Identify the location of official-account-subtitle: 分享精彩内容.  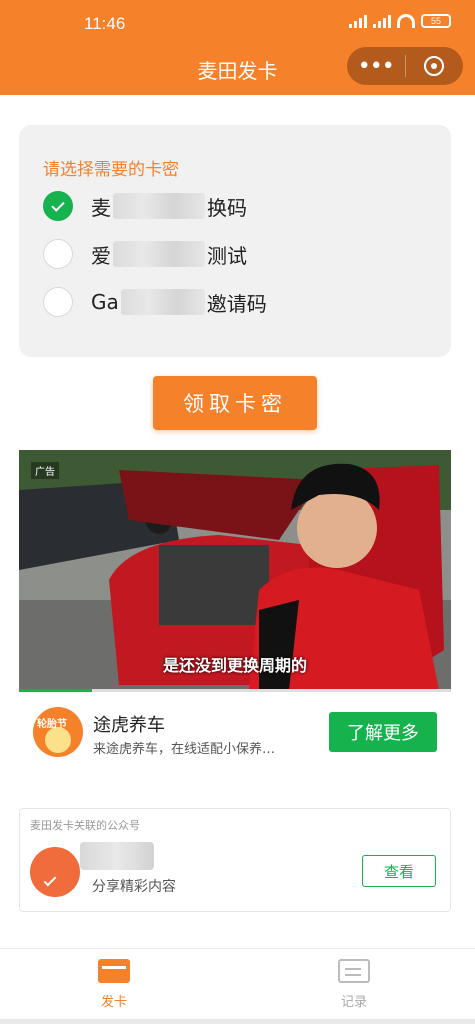
(134, 887).